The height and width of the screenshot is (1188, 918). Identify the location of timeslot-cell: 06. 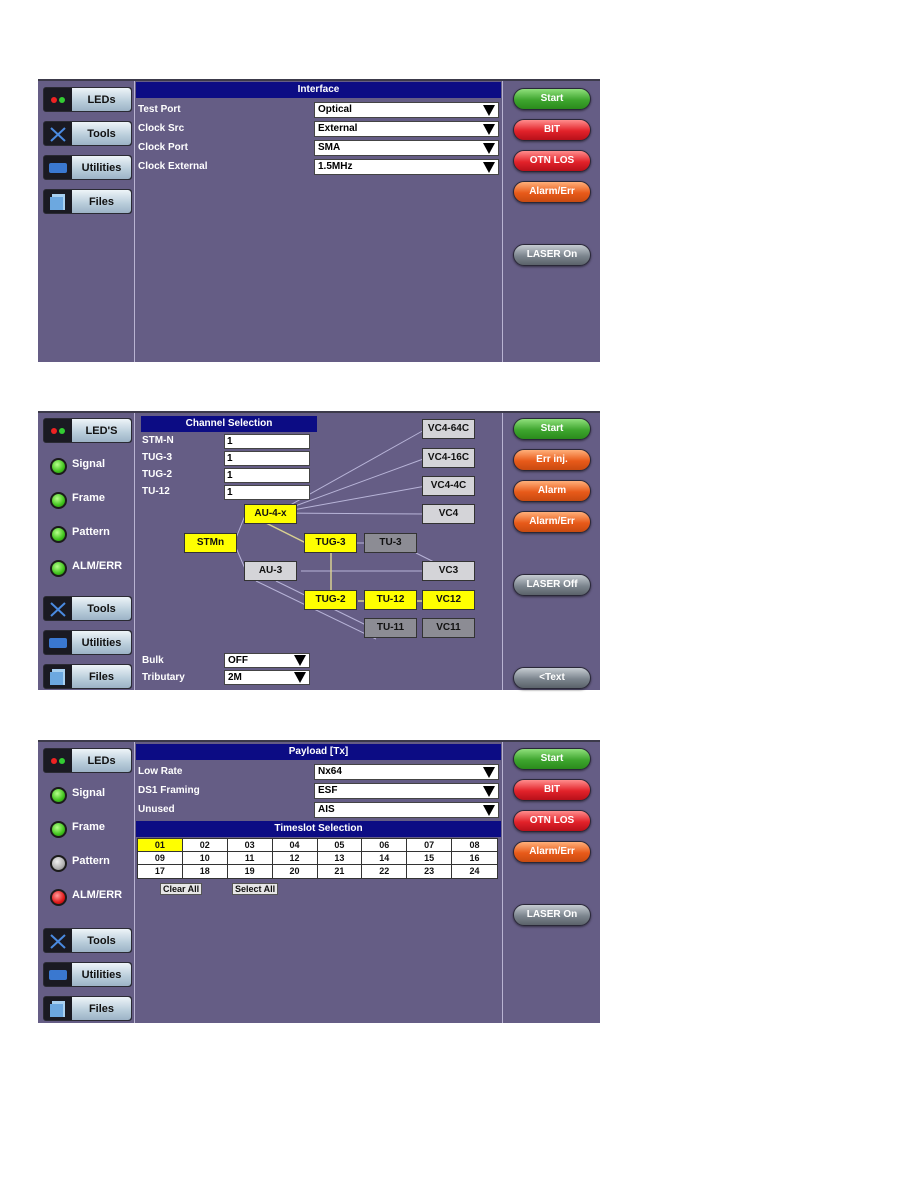
(385, 845).